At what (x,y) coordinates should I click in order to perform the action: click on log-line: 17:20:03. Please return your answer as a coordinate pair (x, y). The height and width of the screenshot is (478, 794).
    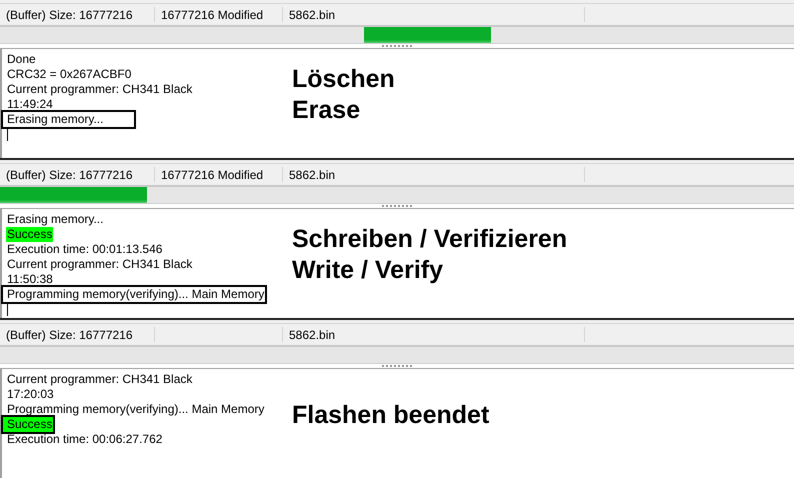
    Looking at the image, I should click on (30, 394).